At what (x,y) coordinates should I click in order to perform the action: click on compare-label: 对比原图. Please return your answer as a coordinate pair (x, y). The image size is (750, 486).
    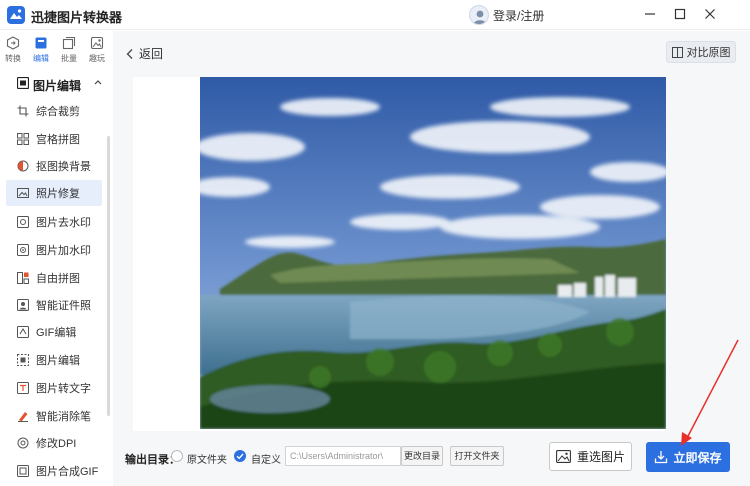
    Looking at the image, I should click on (708, 53).